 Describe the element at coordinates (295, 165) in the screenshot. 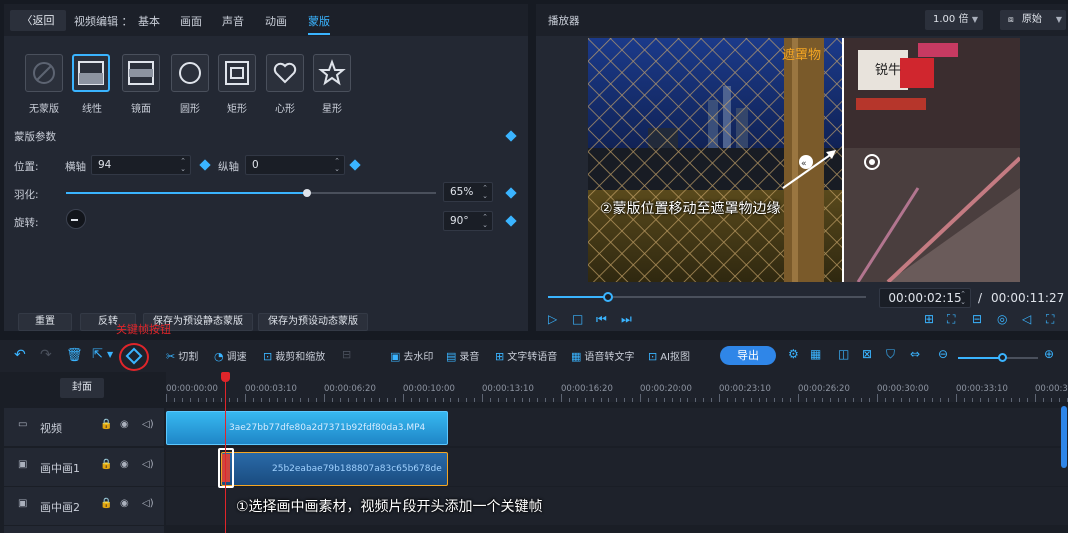

I see `y-axis-input: 0 ⌃ ⌄` at that location.